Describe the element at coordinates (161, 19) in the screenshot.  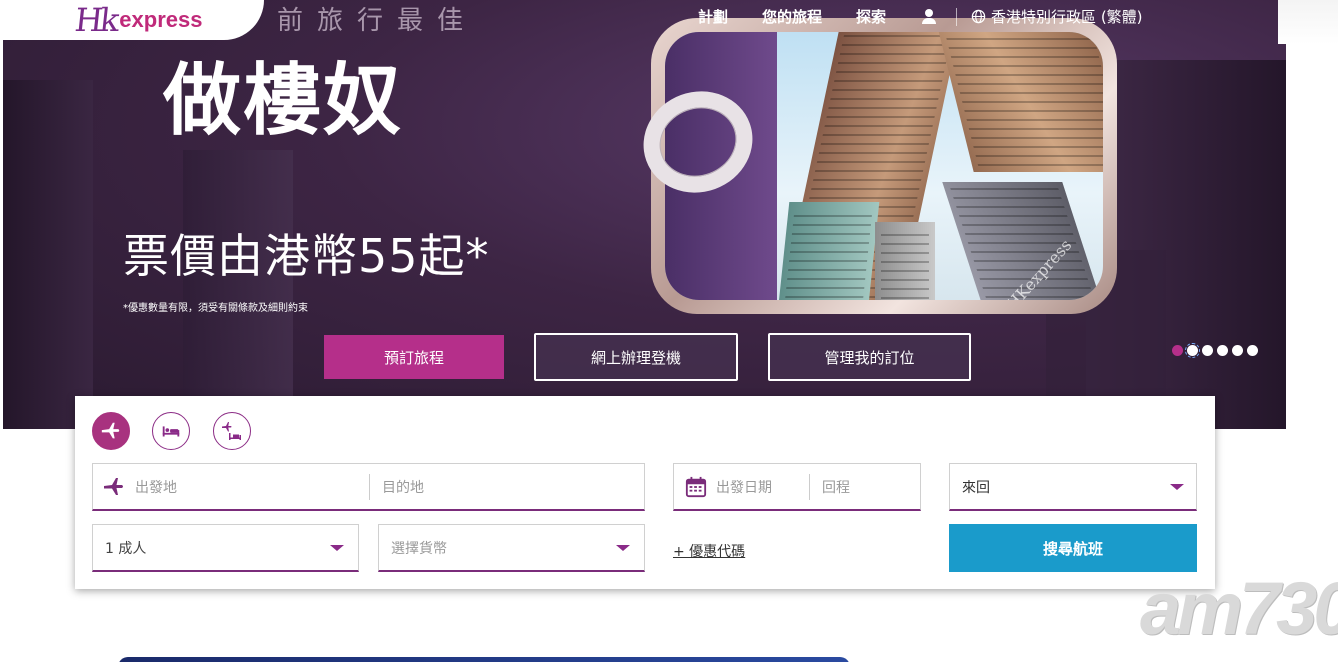
I see `logo-express: express` at that location.